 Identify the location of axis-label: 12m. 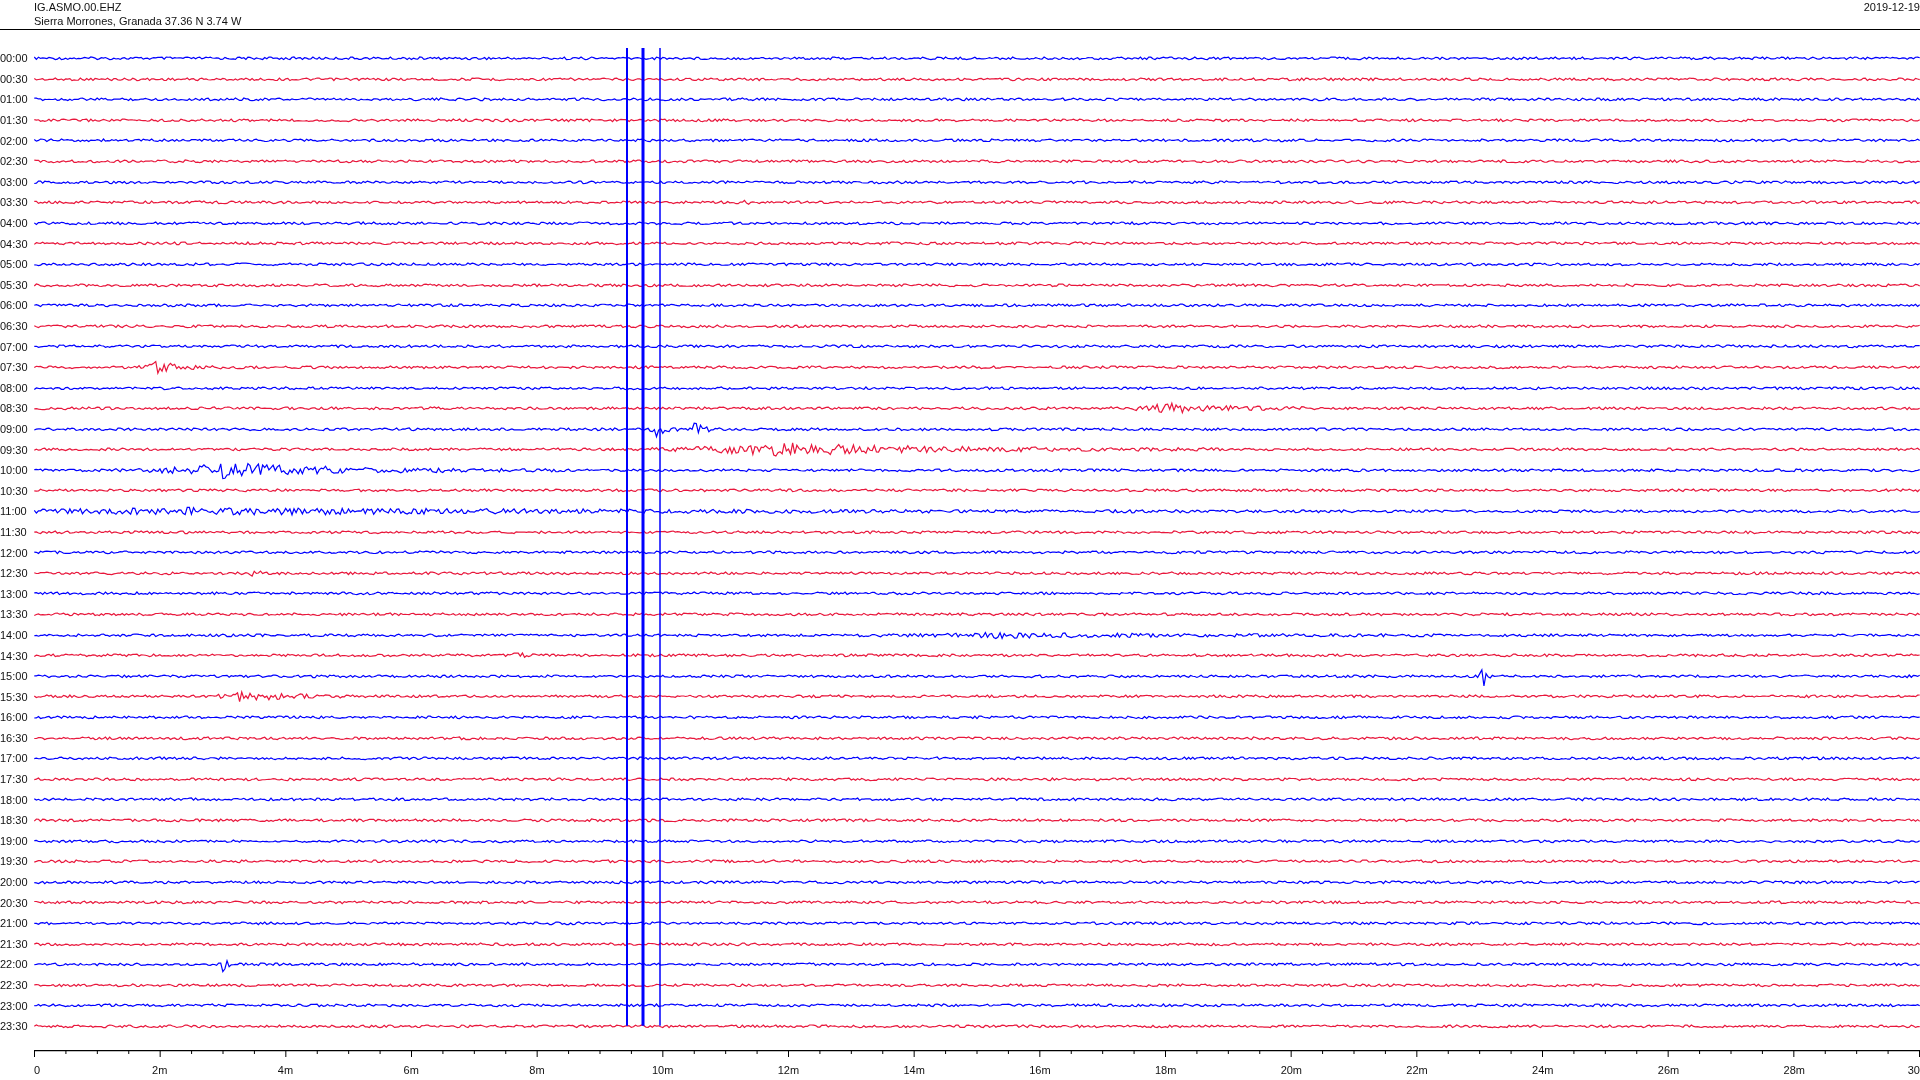
(788, 1069).